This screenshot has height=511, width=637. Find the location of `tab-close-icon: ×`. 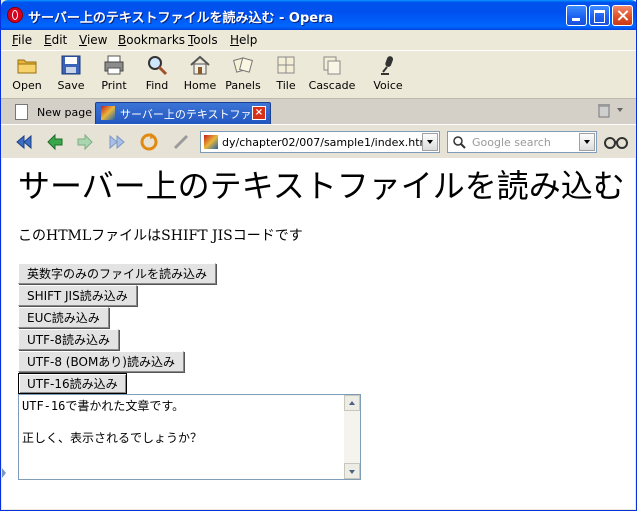

tab-close-icon: × is located at coordinates (259, 113).